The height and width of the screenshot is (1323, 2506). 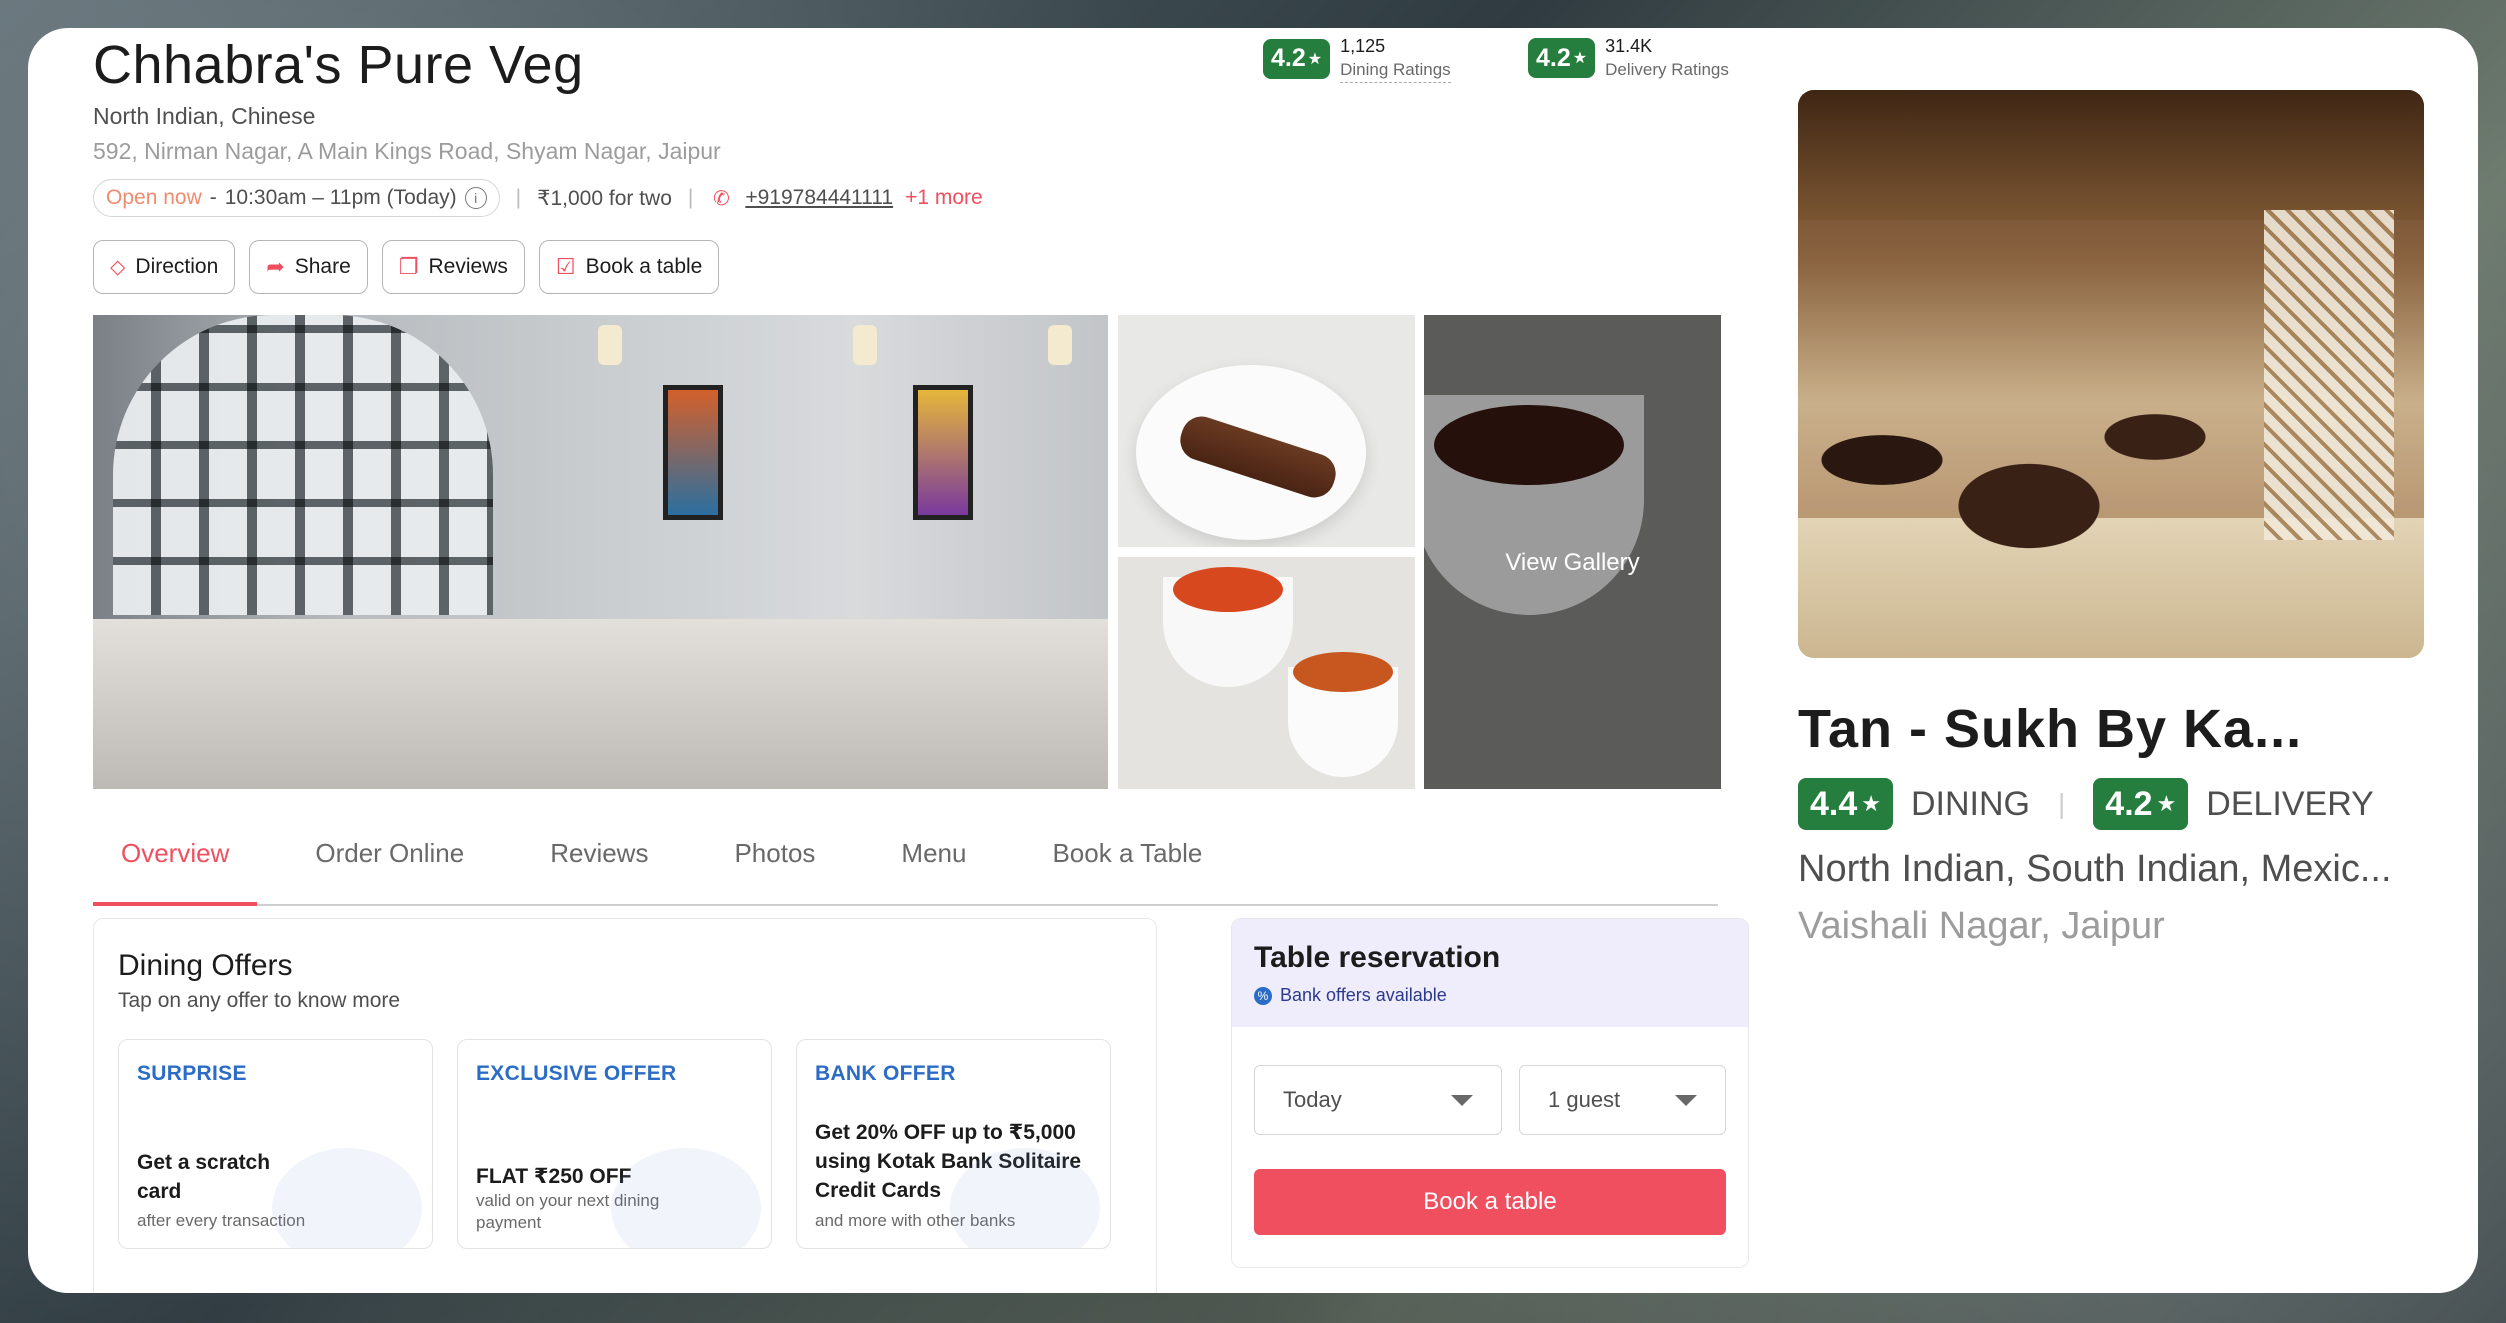 What do you see at coordinates (275, 266) in the screenshot?
I see `share-icon: ➦` at bounding box center [275, 266].